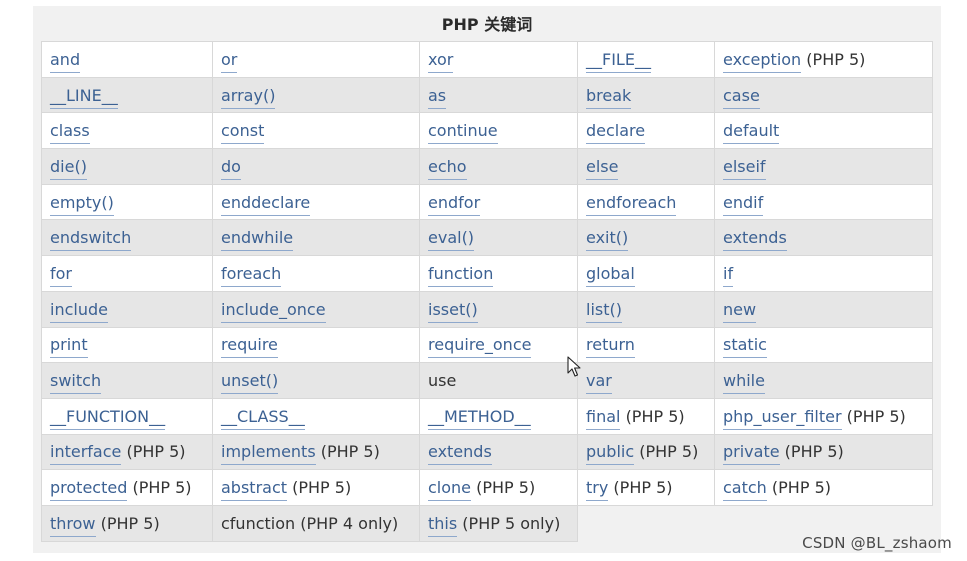 This screenshot has height=561, width=967. Describe the element at coordinates (745, 490) in the screenshot. I see `keyword-link: catch` at that location.